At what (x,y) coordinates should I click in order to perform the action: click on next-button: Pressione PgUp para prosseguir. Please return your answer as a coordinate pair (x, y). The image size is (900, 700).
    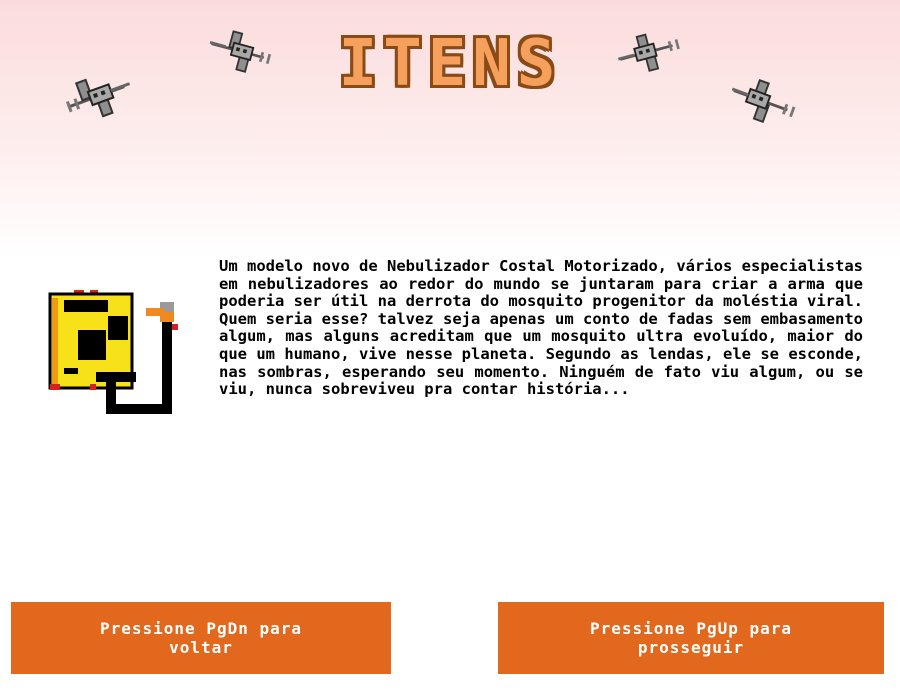
    Looking at the image, I should click on (691, 638).